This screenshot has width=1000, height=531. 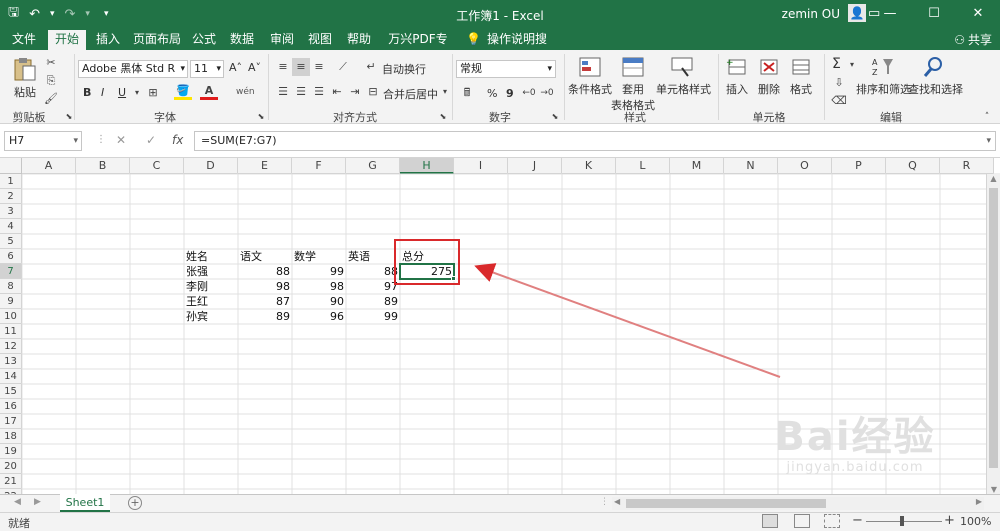 I want to click on conditional-formatting-button: 条件格式, so click(x=590, y=76).